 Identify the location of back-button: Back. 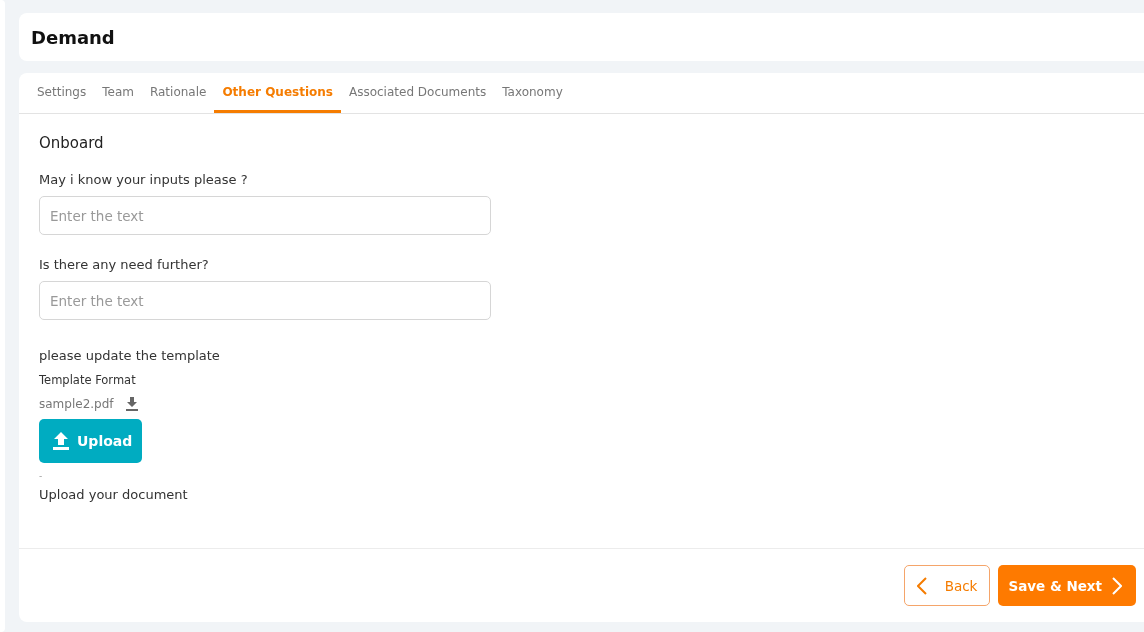
(947, 585).